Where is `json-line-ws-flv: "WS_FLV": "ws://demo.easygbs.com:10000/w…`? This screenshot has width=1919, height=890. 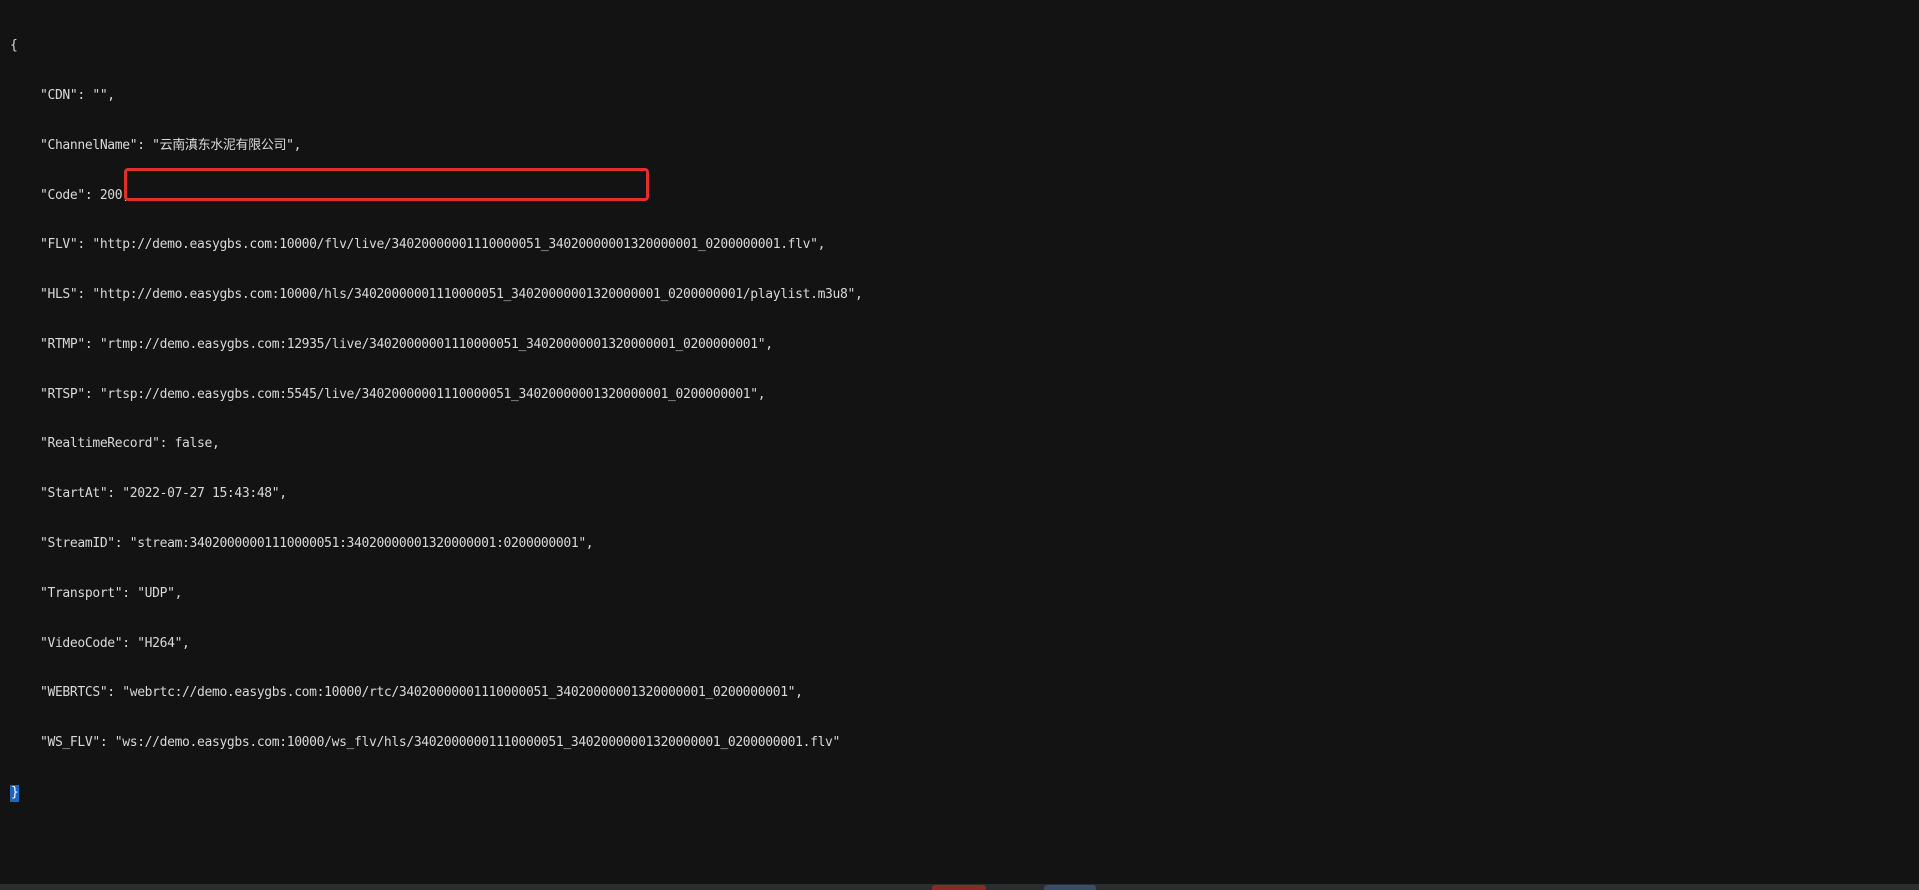 json-line-ws-flv: "WS_FLV": "ws://demo.easygbs.com:10000/w… is located at coordinates (436, 743).